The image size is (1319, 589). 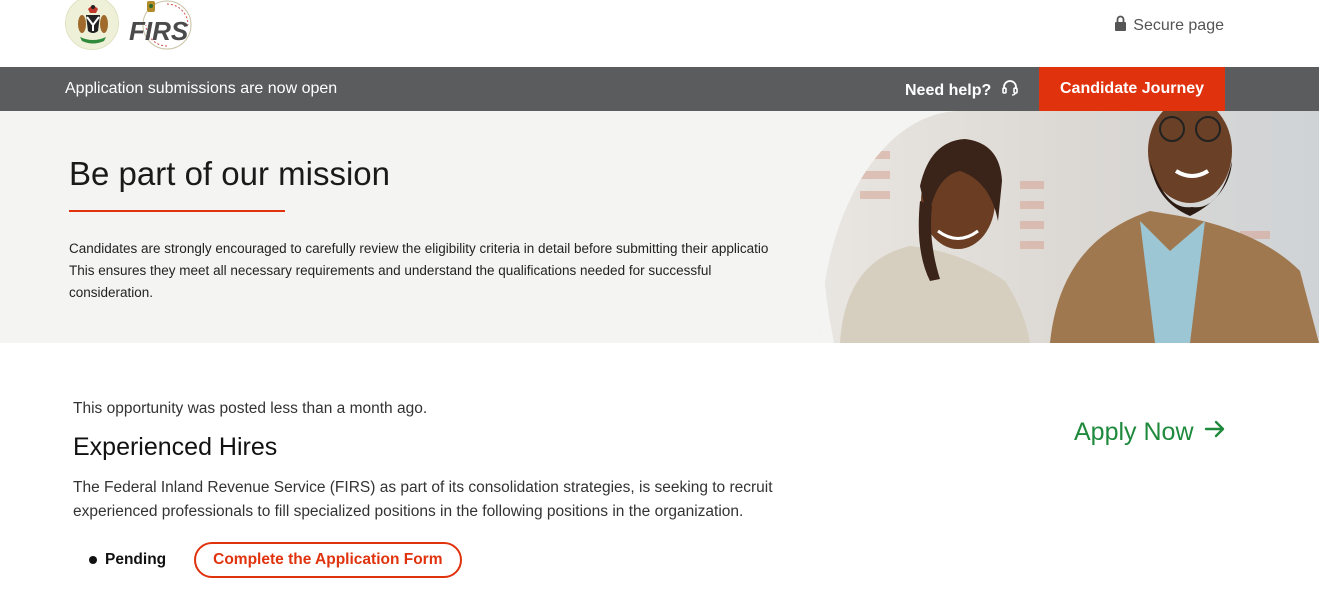 What do you see at coordinates (159, 31) in the screenshot?
I see `svg-text: FIRS` at bounding box center [159, 31].